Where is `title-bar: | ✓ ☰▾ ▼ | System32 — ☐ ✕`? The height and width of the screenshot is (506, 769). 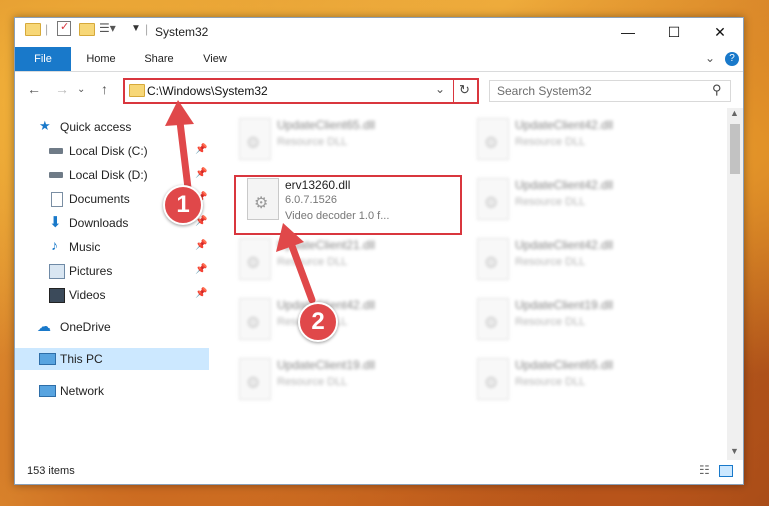
title-bar: | ✓ ☰▾ ▼ | System32 — ☐ ✕ is located at coordinates (379, 32).